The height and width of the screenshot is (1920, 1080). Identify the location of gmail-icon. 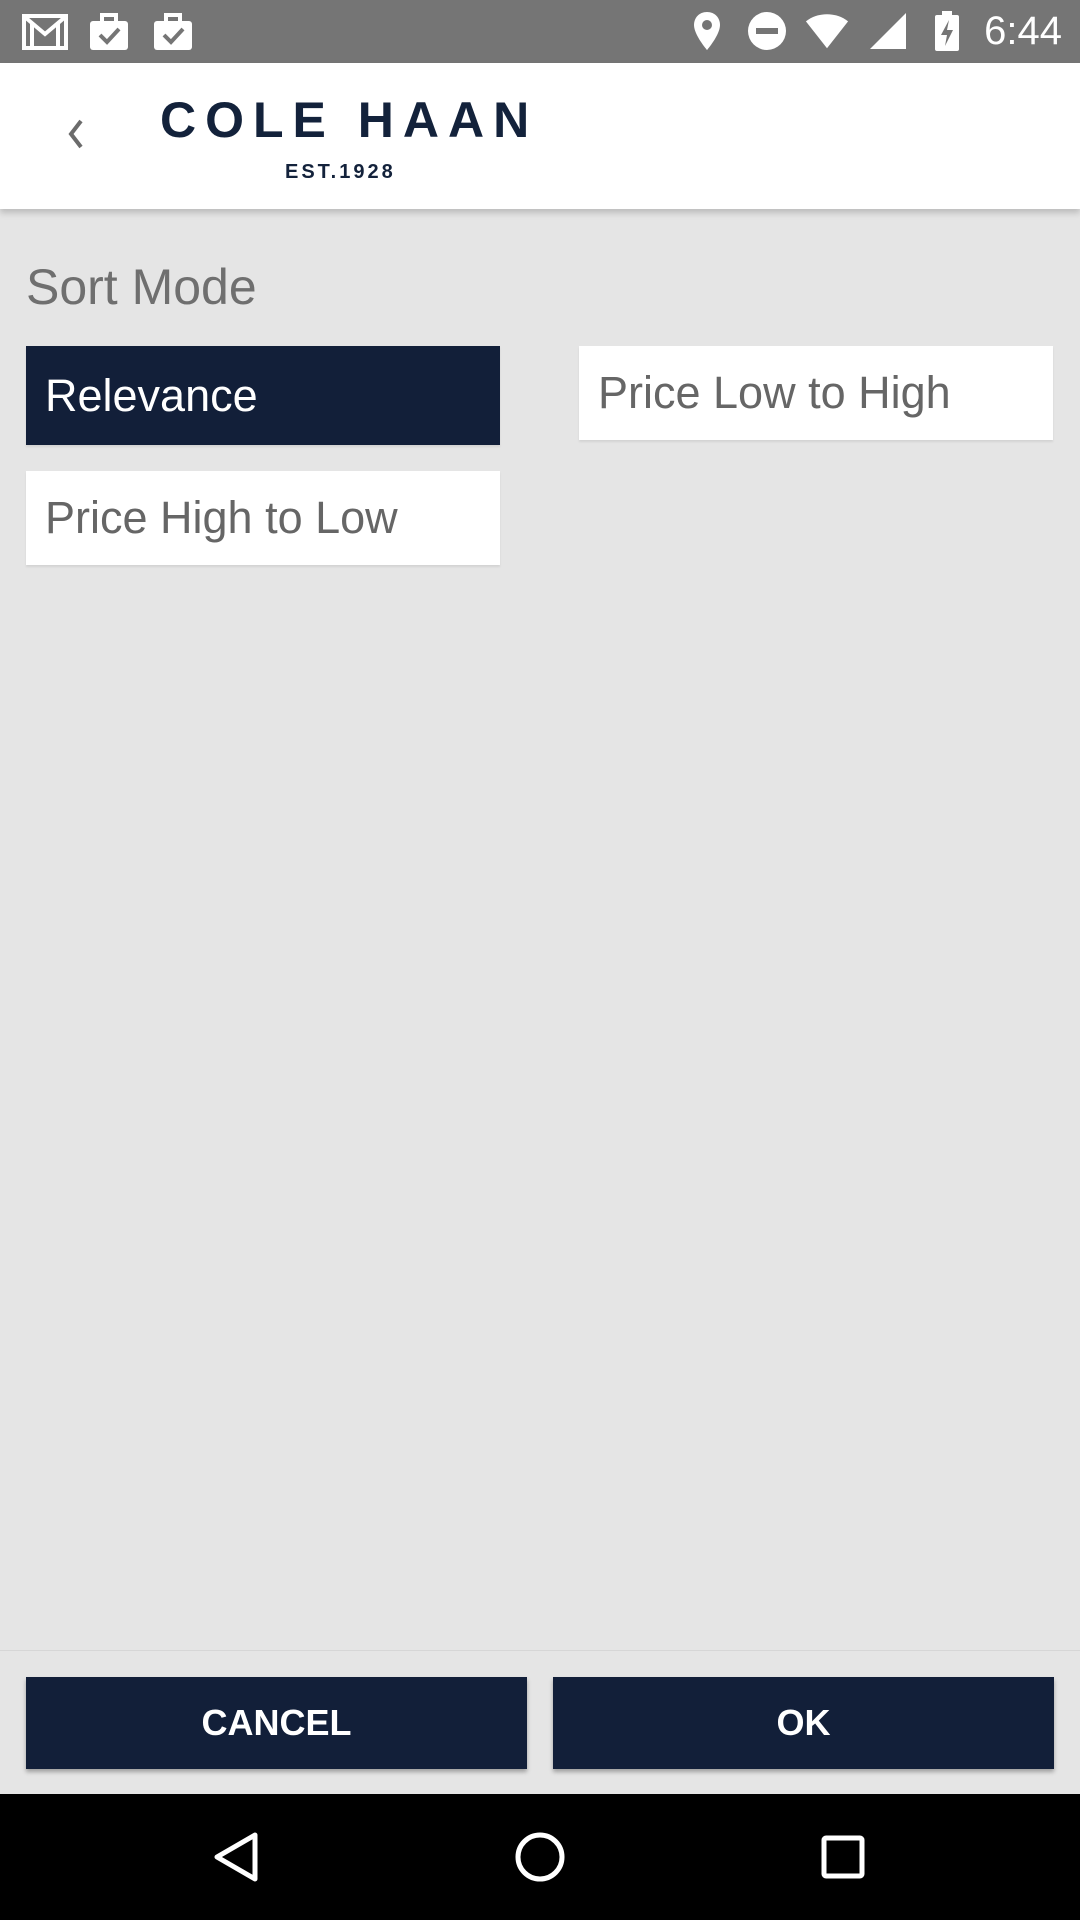
(45, 32).